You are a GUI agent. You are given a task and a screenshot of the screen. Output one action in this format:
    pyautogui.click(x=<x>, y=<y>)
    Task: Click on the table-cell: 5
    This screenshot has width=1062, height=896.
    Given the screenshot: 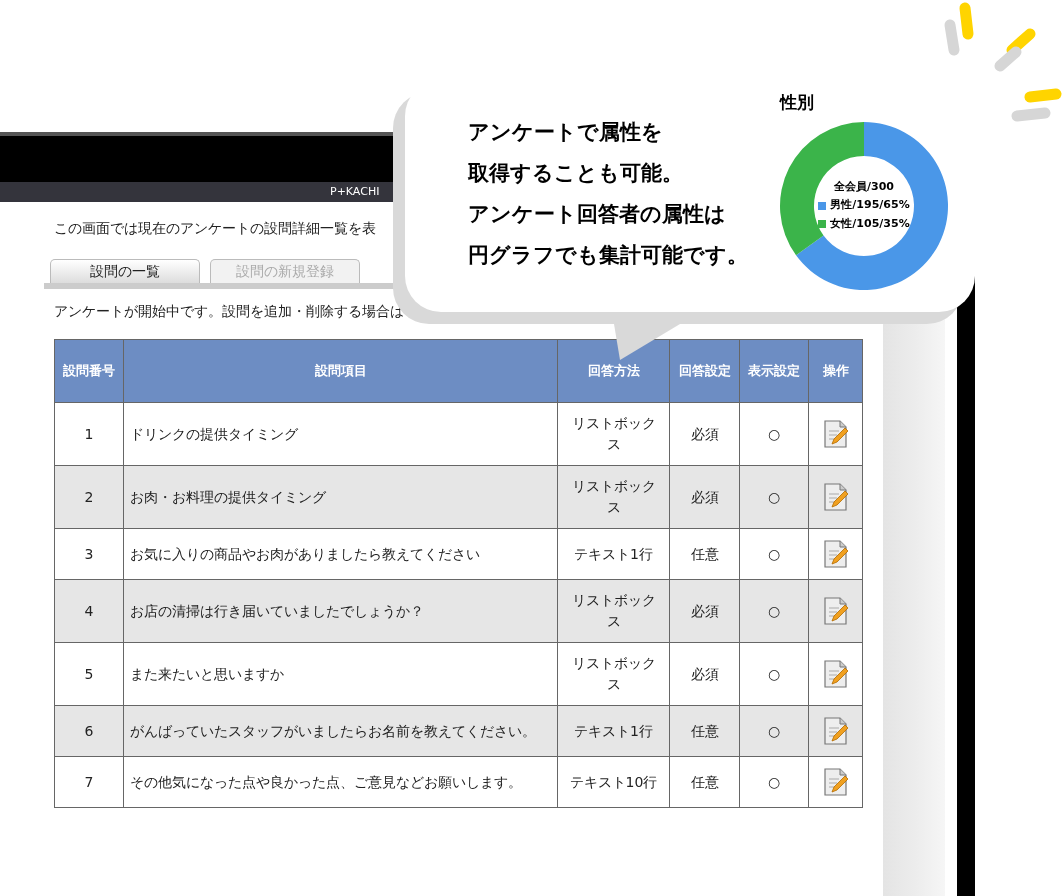 What is the action you would take?
    pyautogui.click(x=89, y=674)
    